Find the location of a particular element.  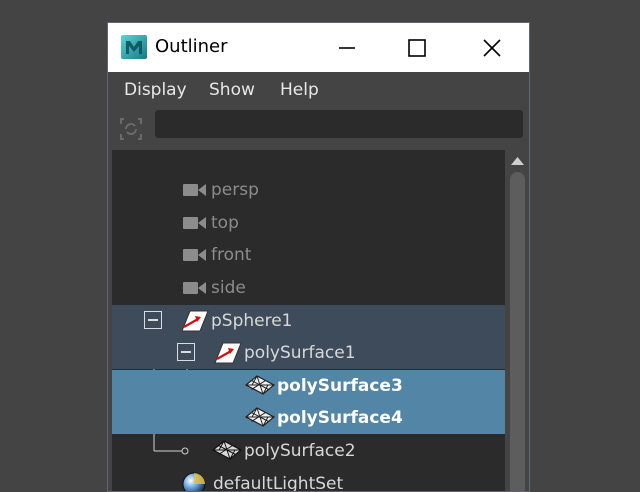

tree-row-front: front is located at coordinates (308, 255).